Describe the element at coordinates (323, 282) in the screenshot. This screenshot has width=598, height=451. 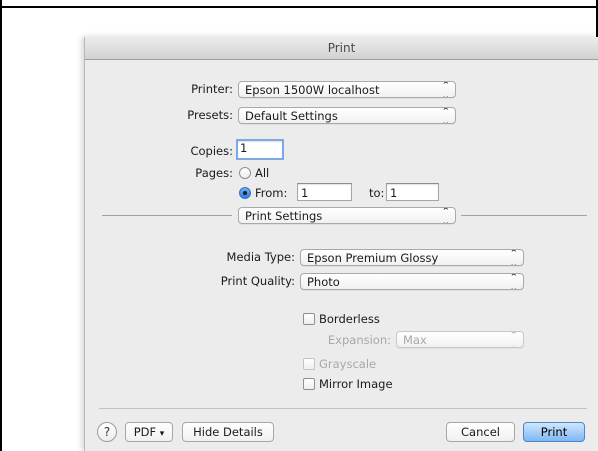
I see `print-quality-value: Photo` at that location.